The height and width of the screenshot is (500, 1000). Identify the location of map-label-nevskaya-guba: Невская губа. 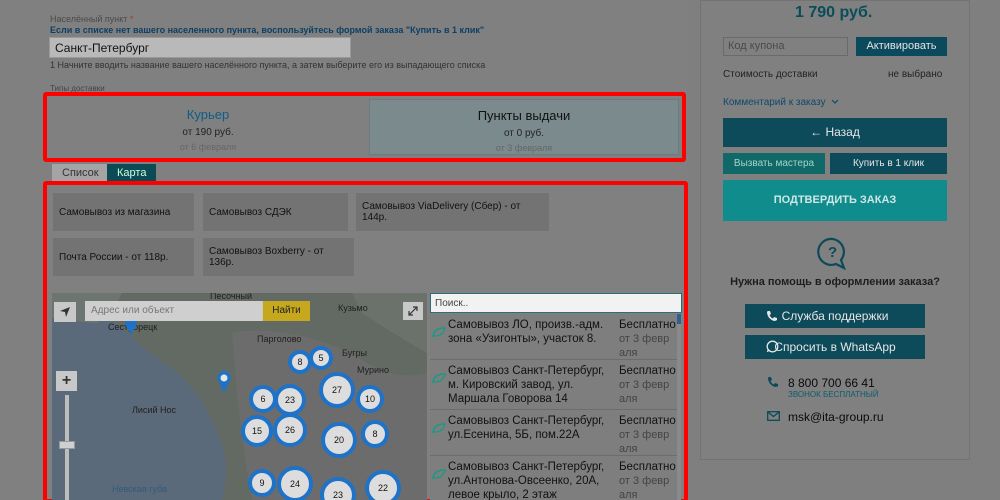
(140, 489).